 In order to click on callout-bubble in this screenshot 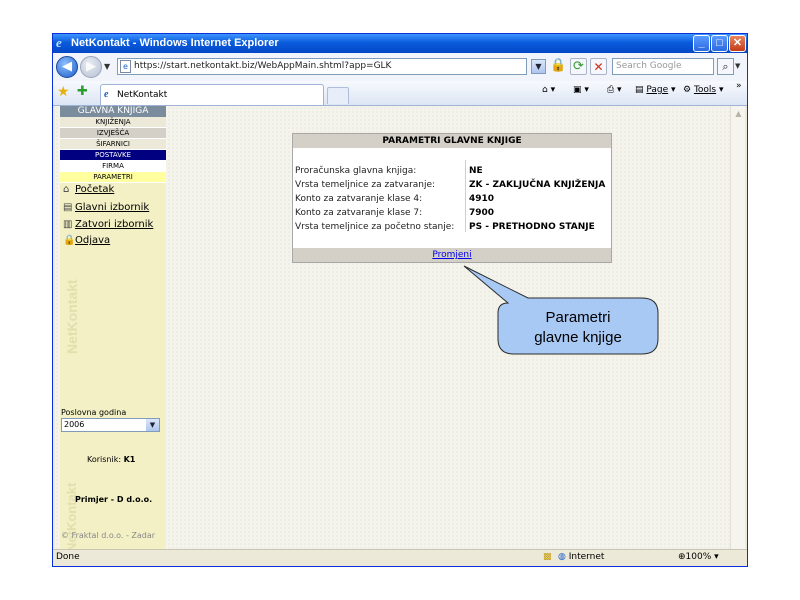, I will do `click(561, 310)`.